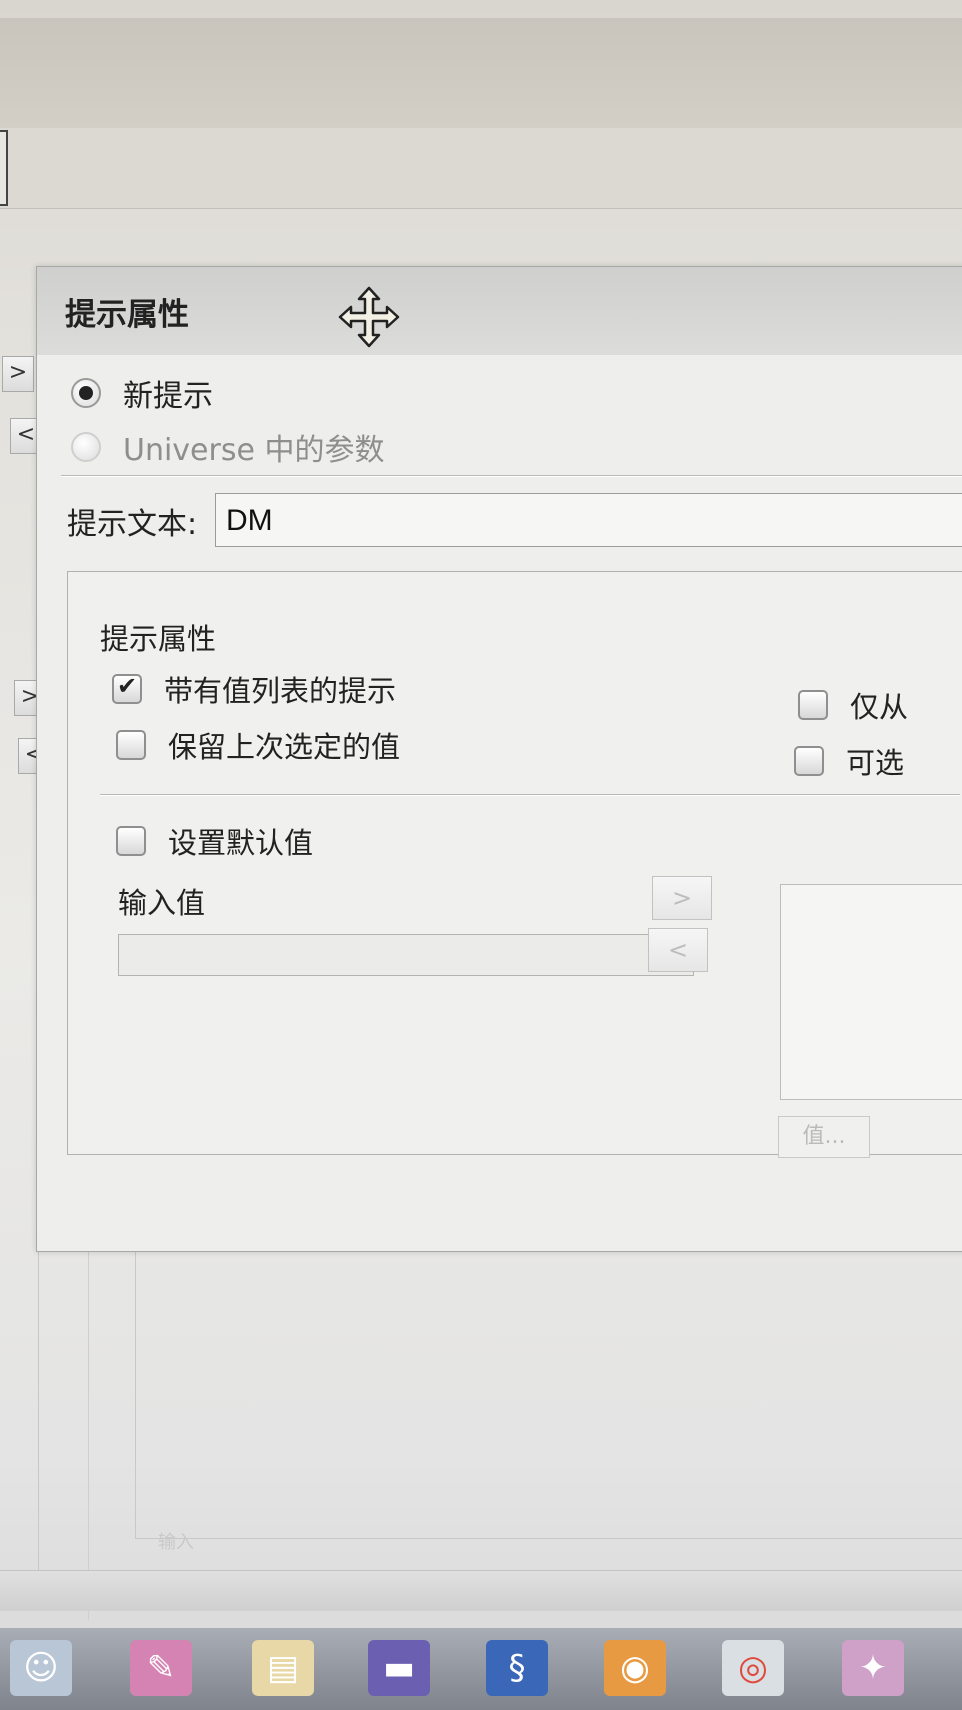  What do you see at coordinates (86, 393) in the screenshot?
I see `radio-new-prompt-button` at bounding box center [86, 393].